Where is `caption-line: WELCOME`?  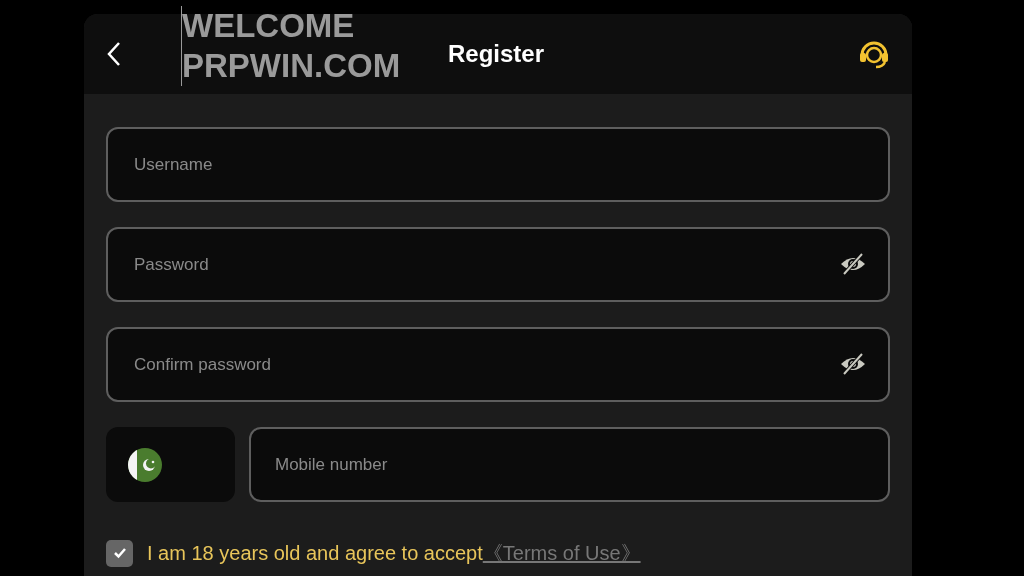 caption-line: WELCOME is located at coordinates (269, 26).